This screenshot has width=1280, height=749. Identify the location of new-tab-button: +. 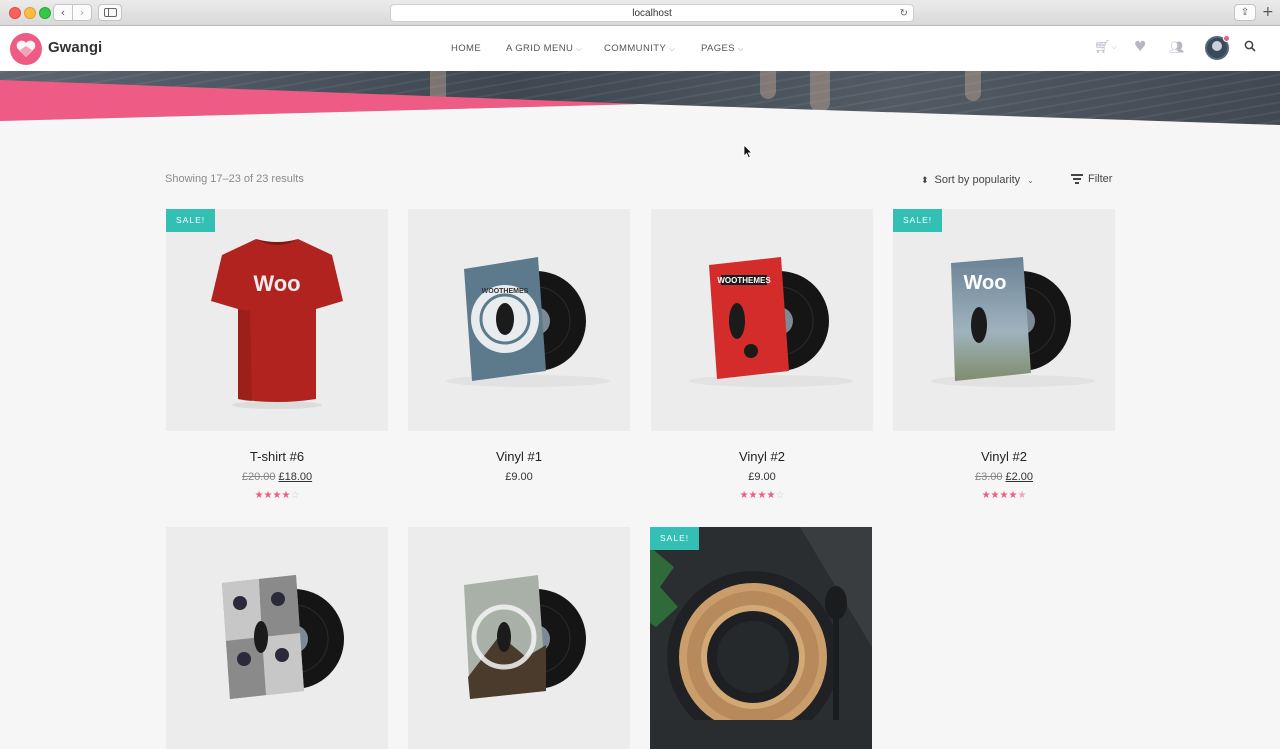
(1268, 12).